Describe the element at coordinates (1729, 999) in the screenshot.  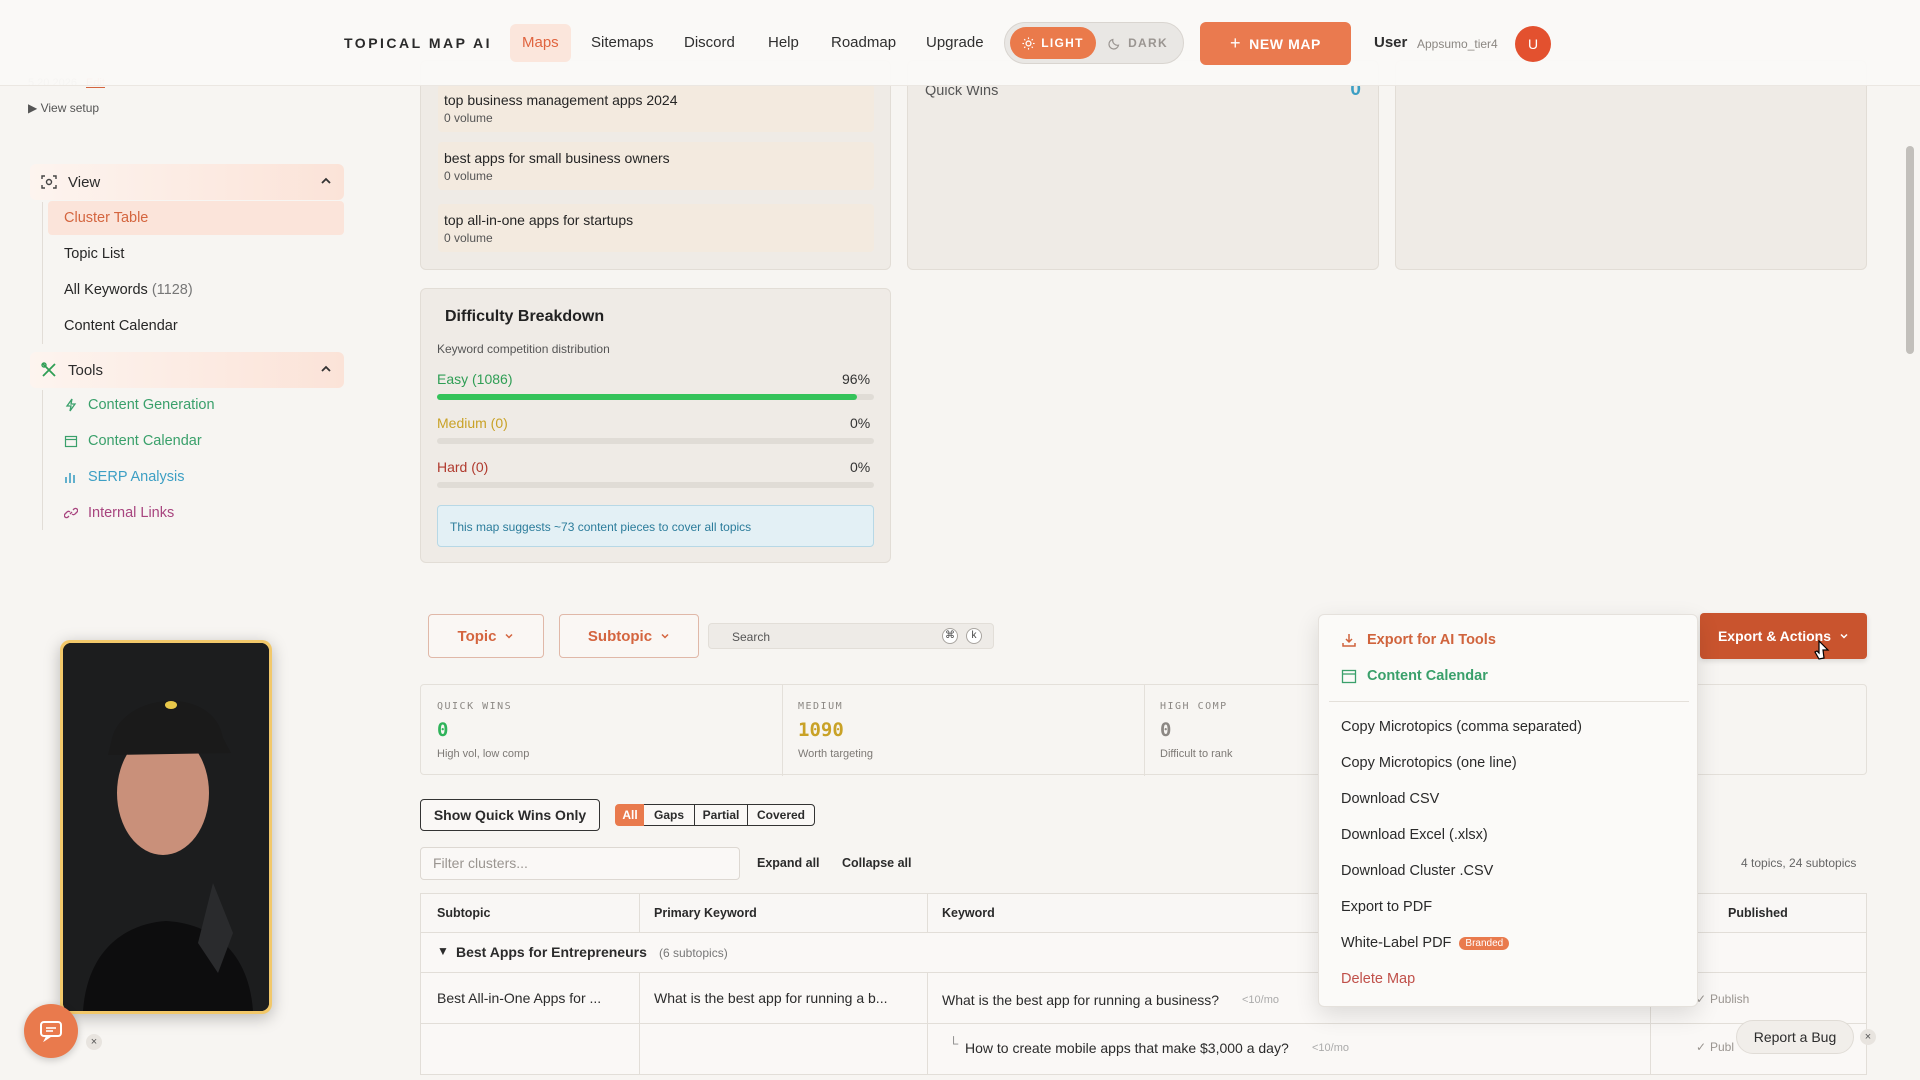
I see `row-publish-button: Publish` at that location.